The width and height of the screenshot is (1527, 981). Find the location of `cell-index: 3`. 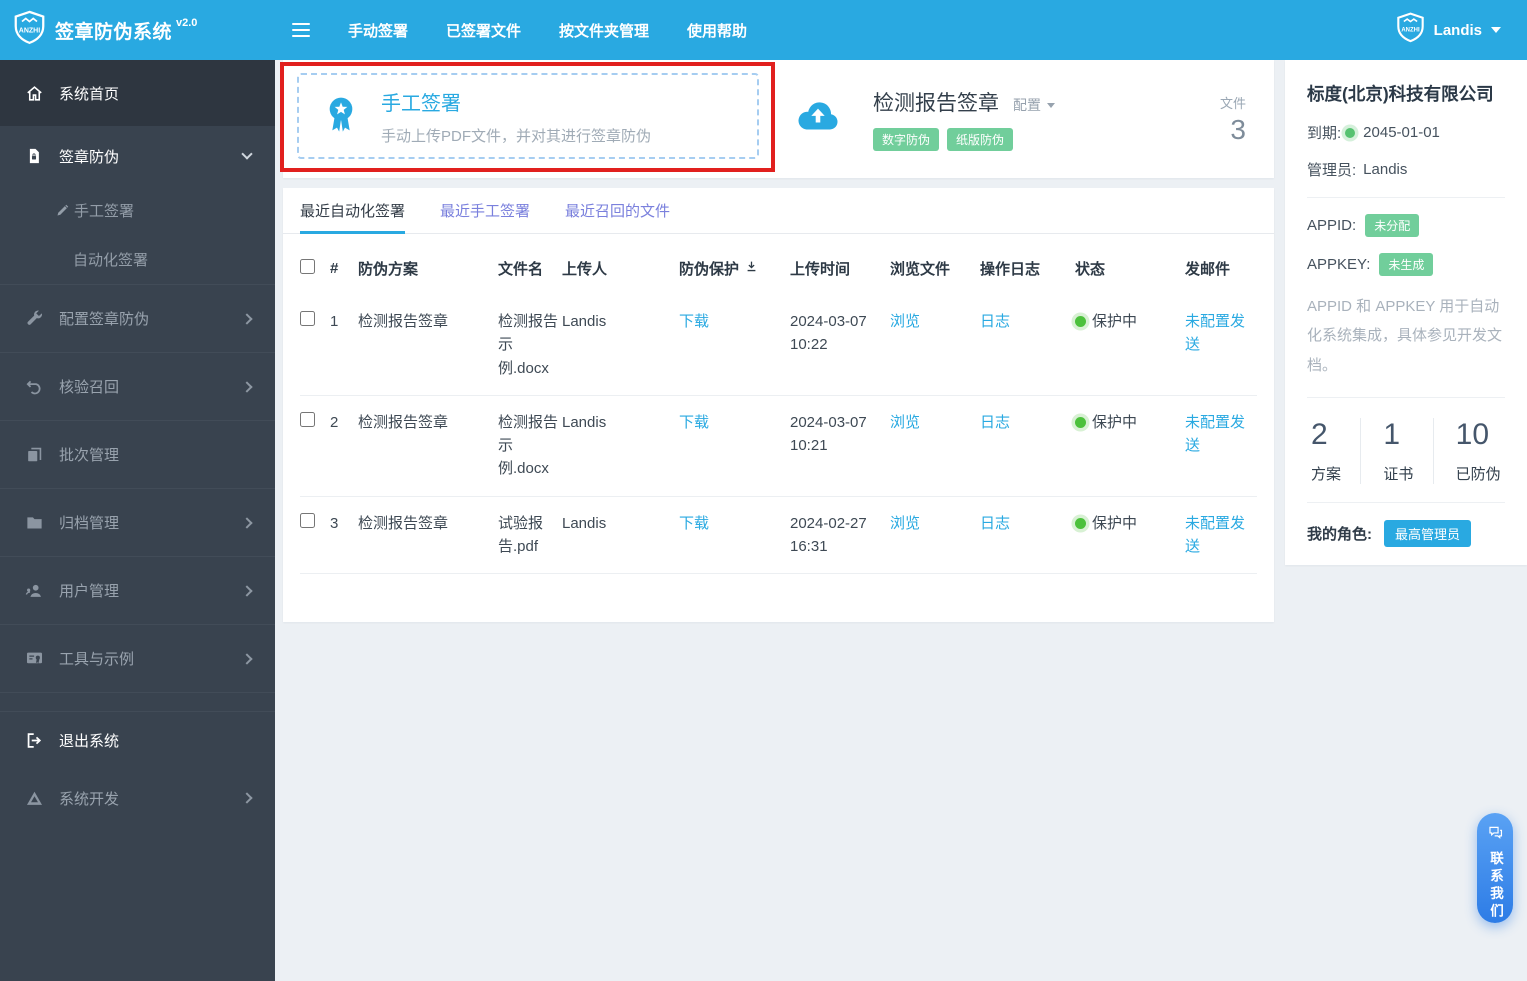

cell-index: 3 is located at coordinates (334, 523).